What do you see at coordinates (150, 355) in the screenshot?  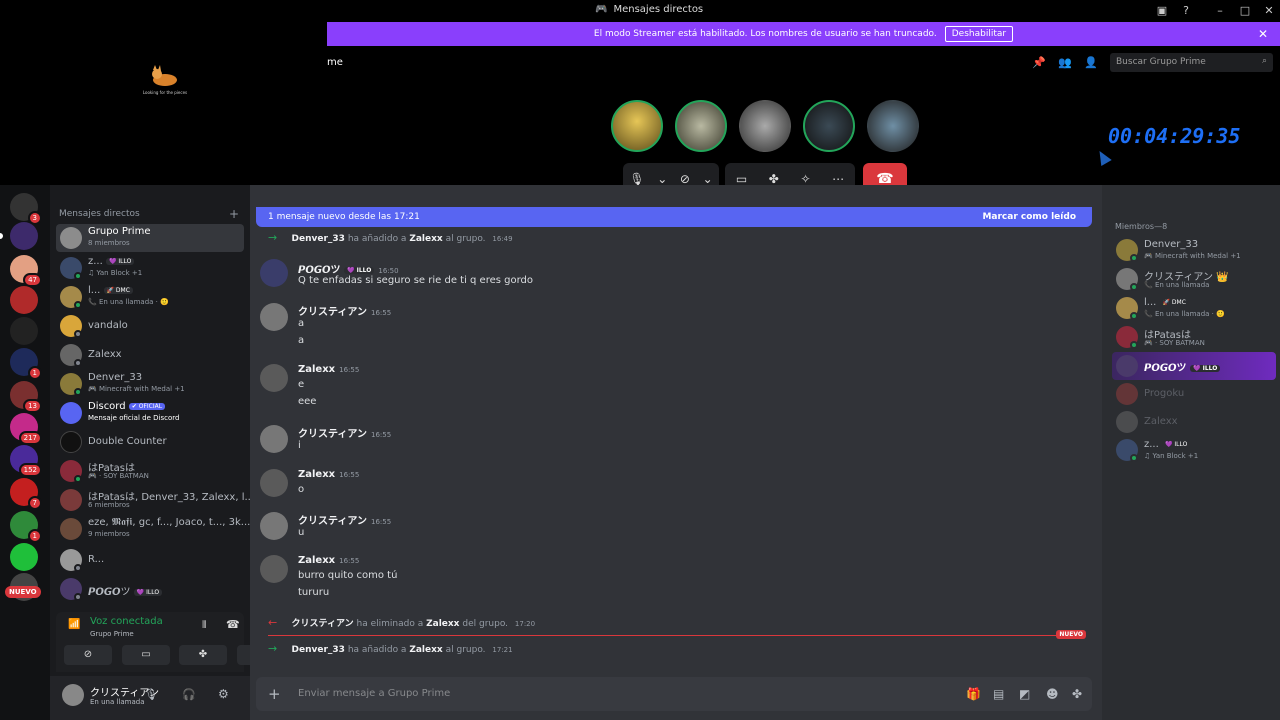 I see `dm-item: Zalexx` at bounding box center [150, 355].